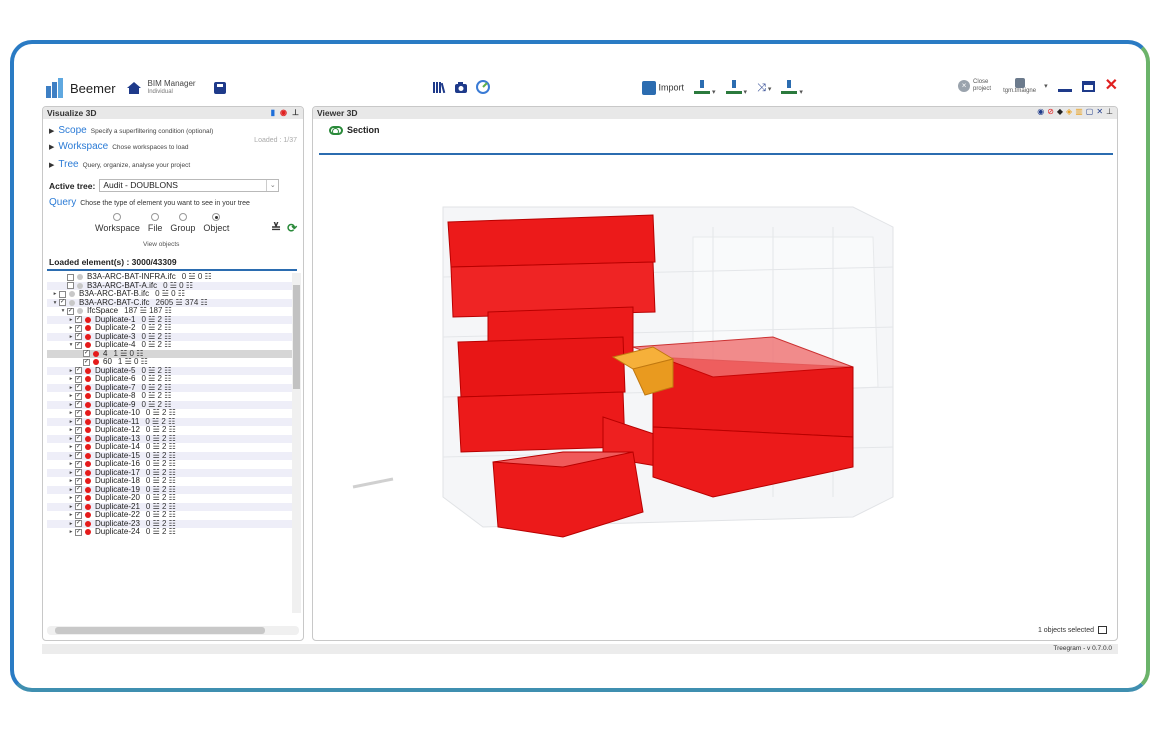  What do you see at coordinates (354, 130) in the screenshot?
I see `section-toggle: Section` at bounding box center [354, 130].